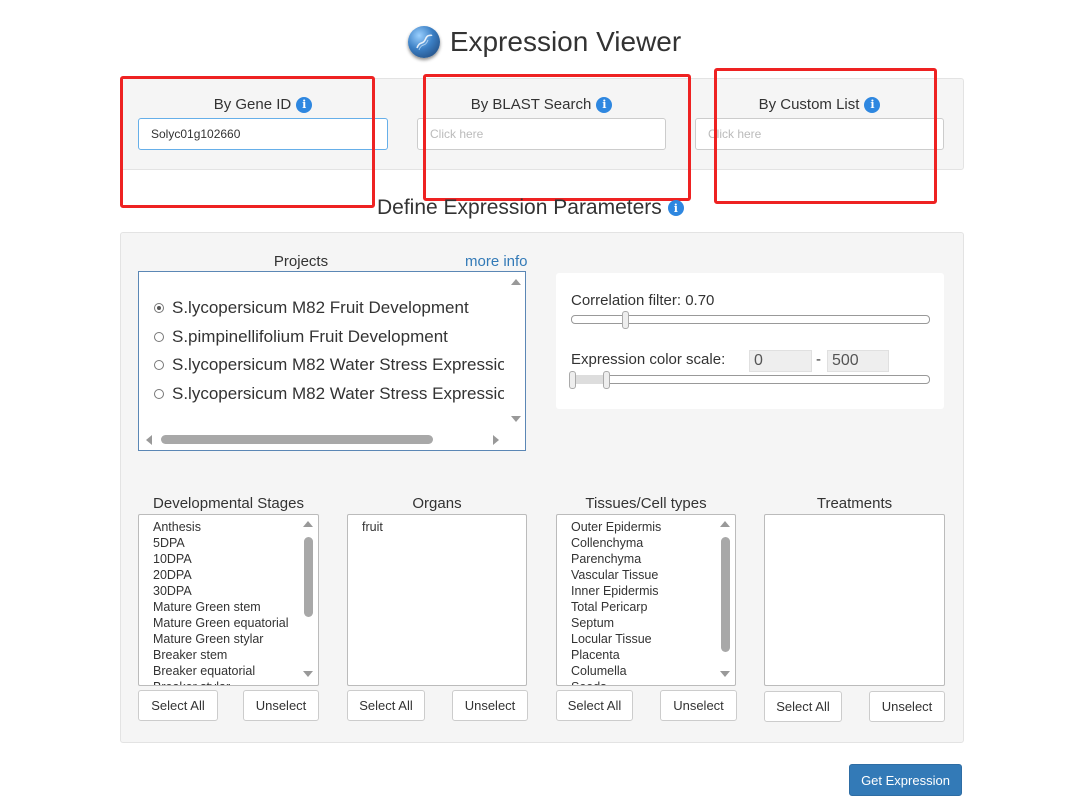 This screenshot has width=1089, height=808. I want to click on treatments-title: Treatments, so click(854, 503).